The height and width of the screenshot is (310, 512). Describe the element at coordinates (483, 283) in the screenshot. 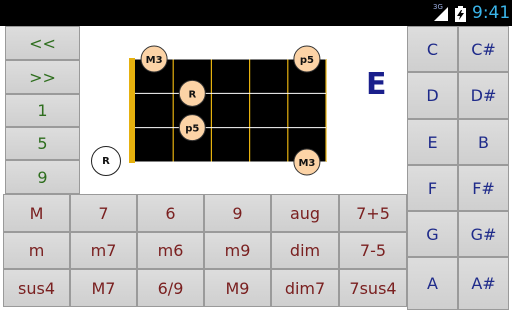

I see `root-note-button: A#` at that location.